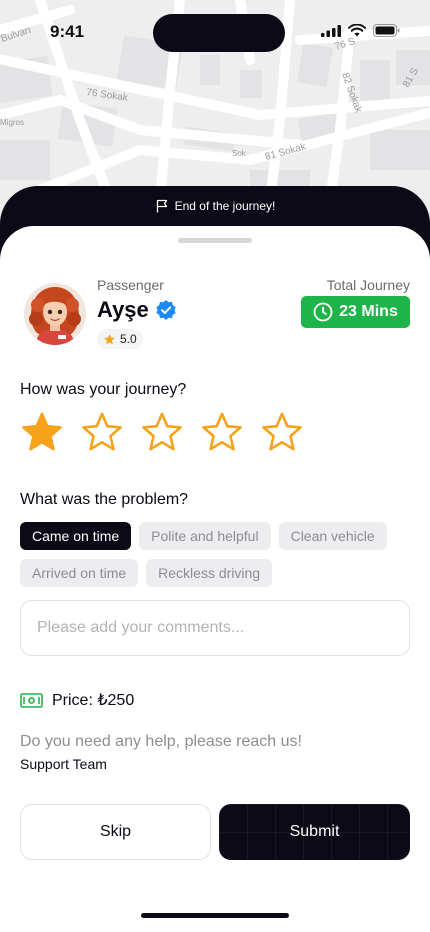 This screenshot has height=932, width=430. Describe the element at coordinates (76, 536) in the screenshot. I see `chip-came-on-time: Came on time` at that location.